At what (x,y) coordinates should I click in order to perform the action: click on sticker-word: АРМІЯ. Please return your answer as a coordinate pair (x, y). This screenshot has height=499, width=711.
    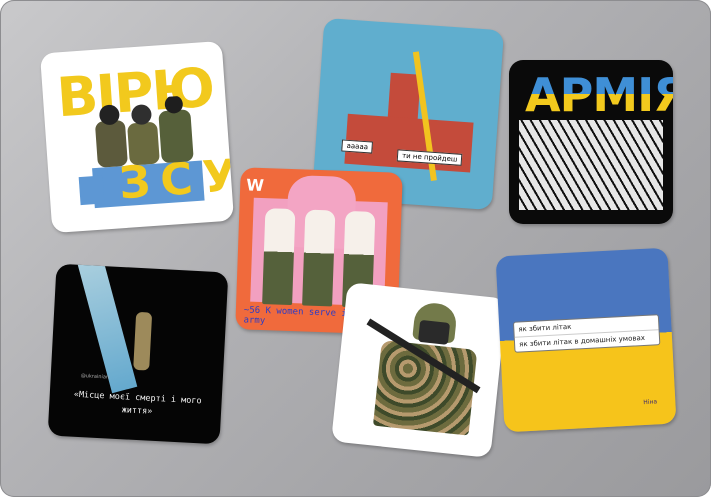
    Looking at the image, I should click on (599, 95).